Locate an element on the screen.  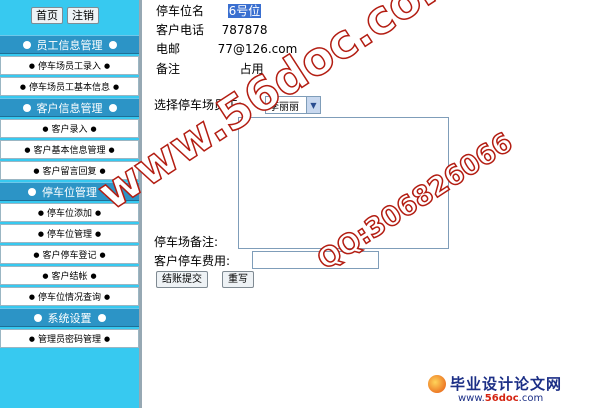
logo-url-brand: 56doc is located at coordinates (501, 398).